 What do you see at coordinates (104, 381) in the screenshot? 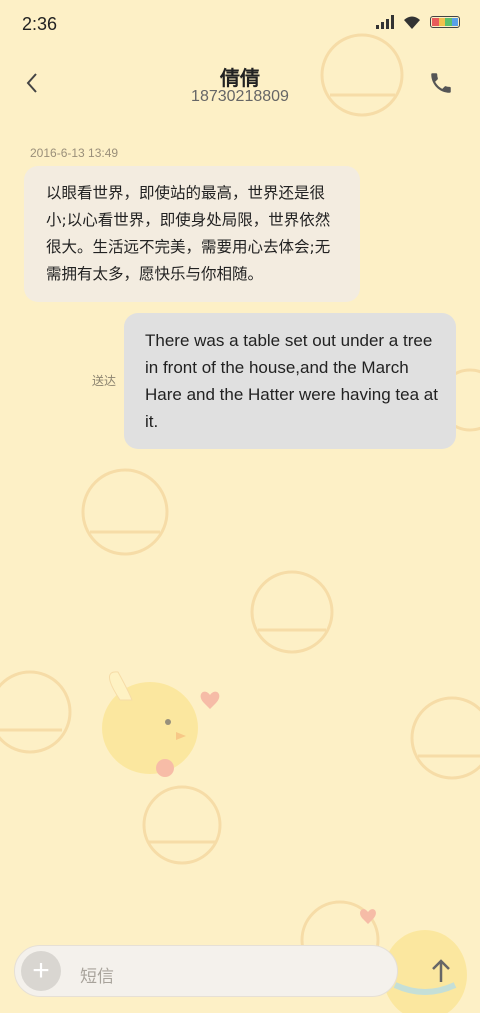
I see `delivery-status: 送达` at bounding box center [104, 381].